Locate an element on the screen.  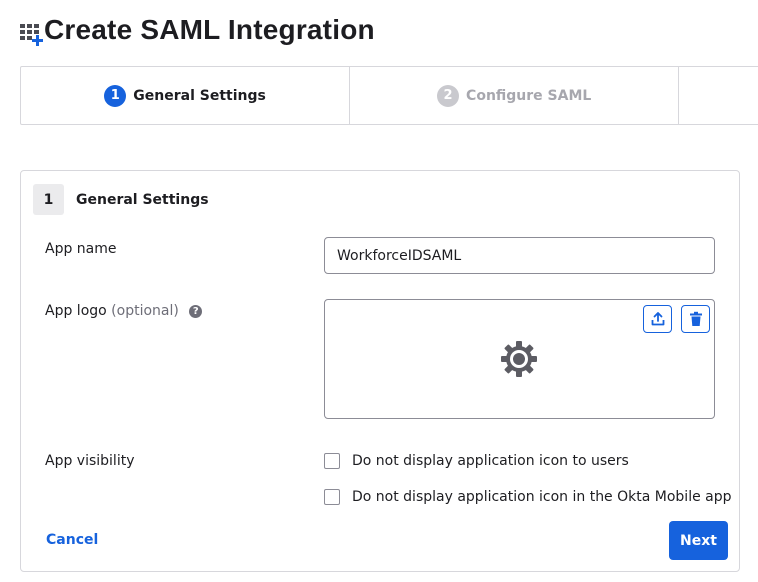
step-general-settings: 1 General Settings is located at coordinates (186, 95).